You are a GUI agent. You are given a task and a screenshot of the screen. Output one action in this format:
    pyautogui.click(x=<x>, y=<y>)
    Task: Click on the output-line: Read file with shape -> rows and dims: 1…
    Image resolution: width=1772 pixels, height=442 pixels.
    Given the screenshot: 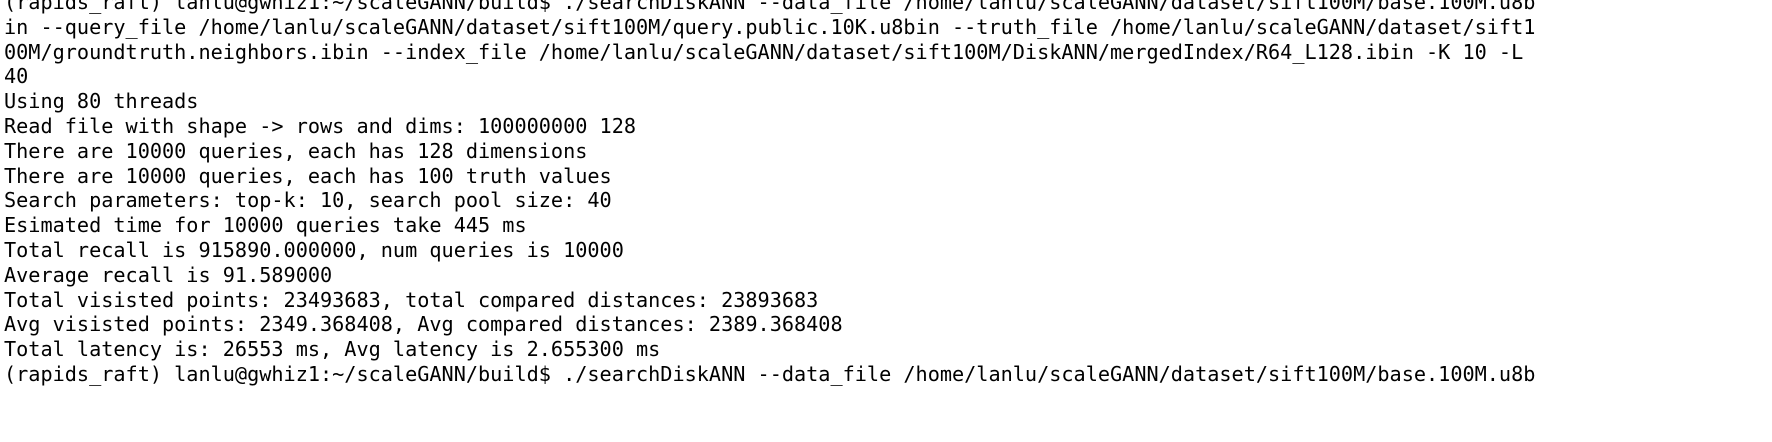 What is the action you would take?
    pyautogui.click(x=320, y=125)
    